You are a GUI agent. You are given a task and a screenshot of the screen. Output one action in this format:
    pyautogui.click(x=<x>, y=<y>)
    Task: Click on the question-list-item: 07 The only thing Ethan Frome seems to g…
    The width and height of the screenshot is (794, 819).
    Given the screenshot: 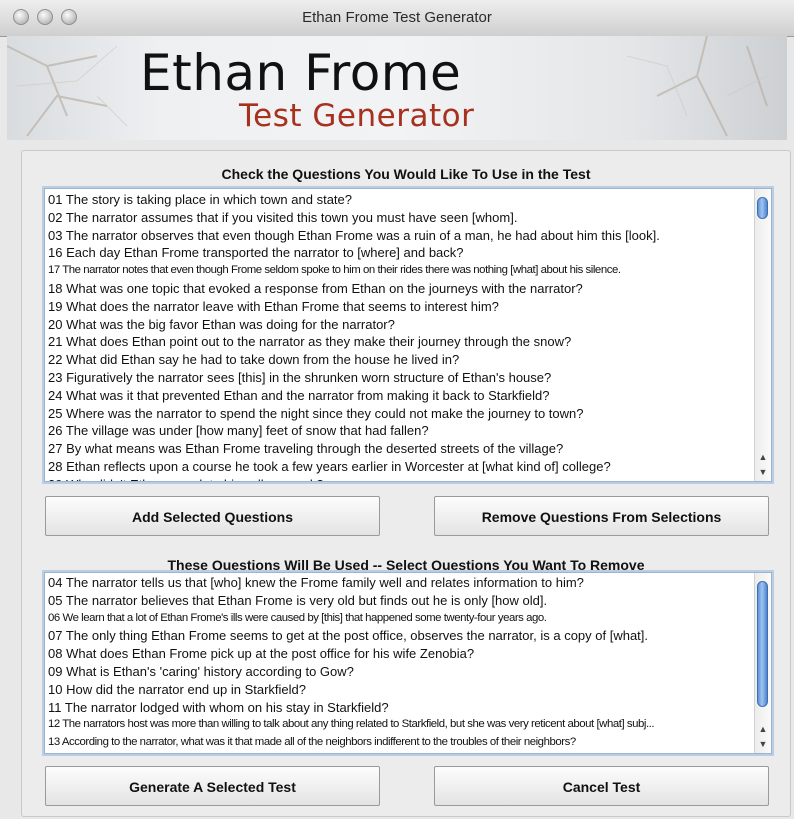 What is the action you would take?
    pyautogui.click(x=408, y=636)
    